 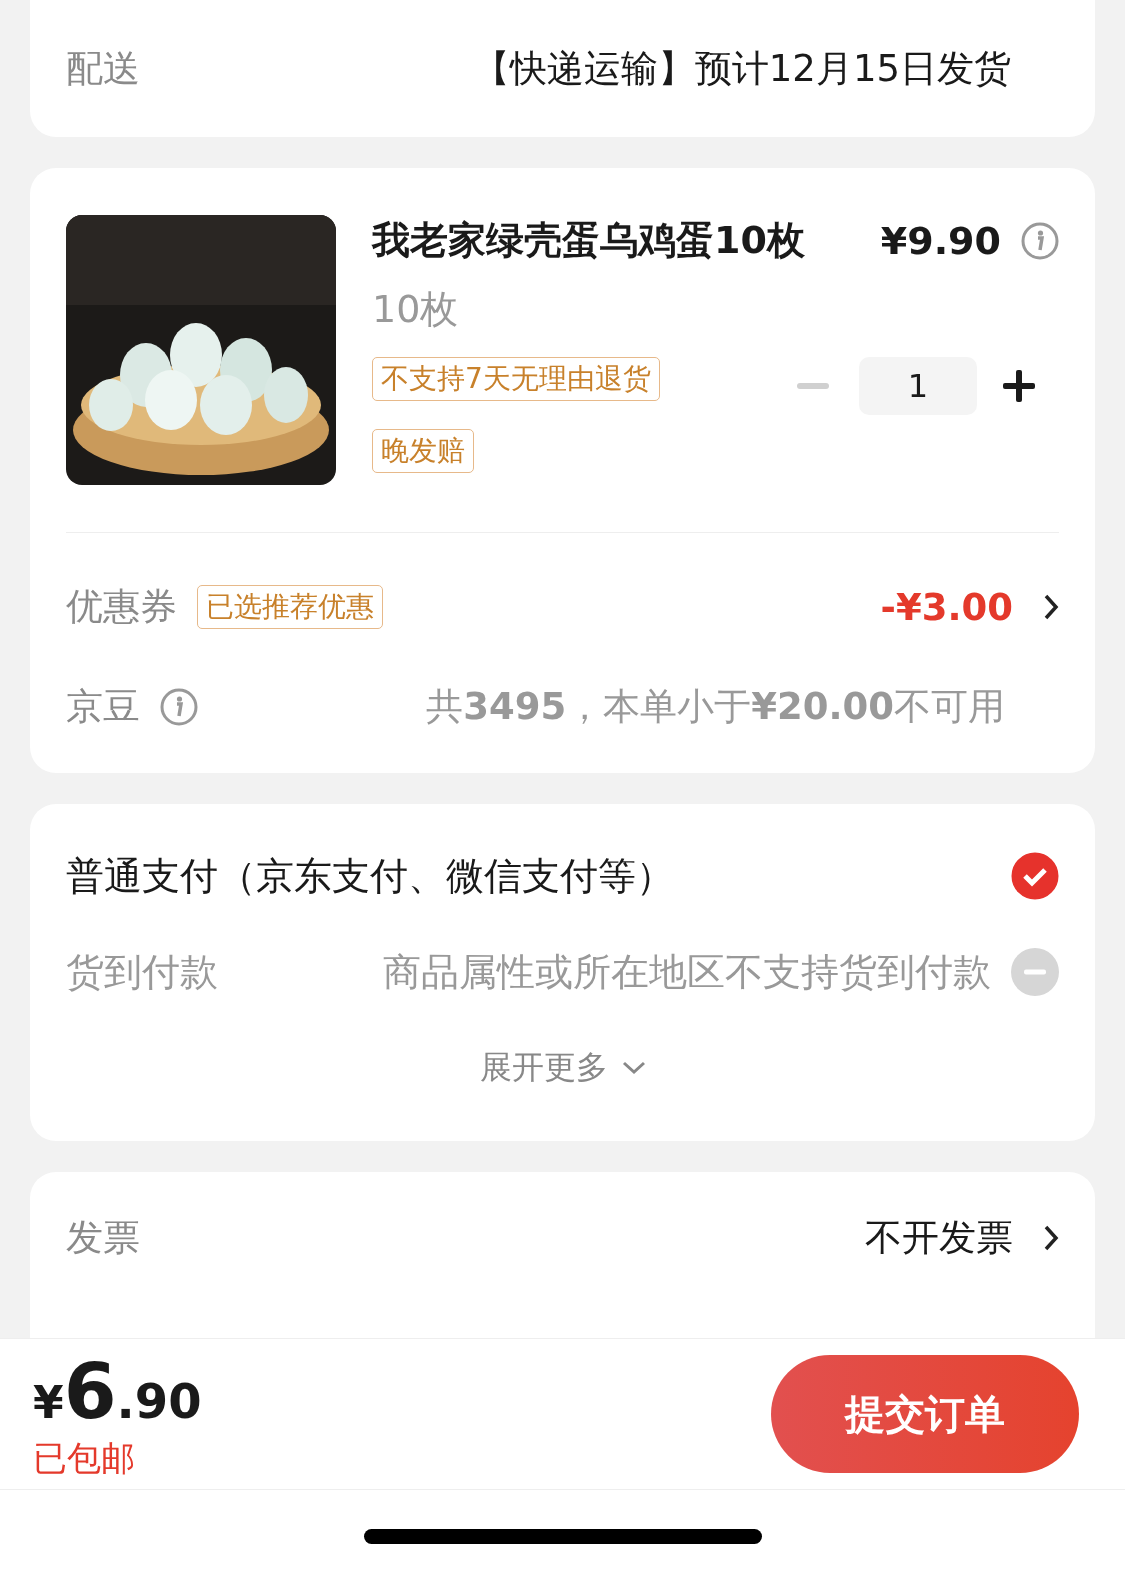 What do you see at coordinates (946, 607) in the screenshot?
I see `coupon-value: -¥3.00` at bounding box center [946, 607].